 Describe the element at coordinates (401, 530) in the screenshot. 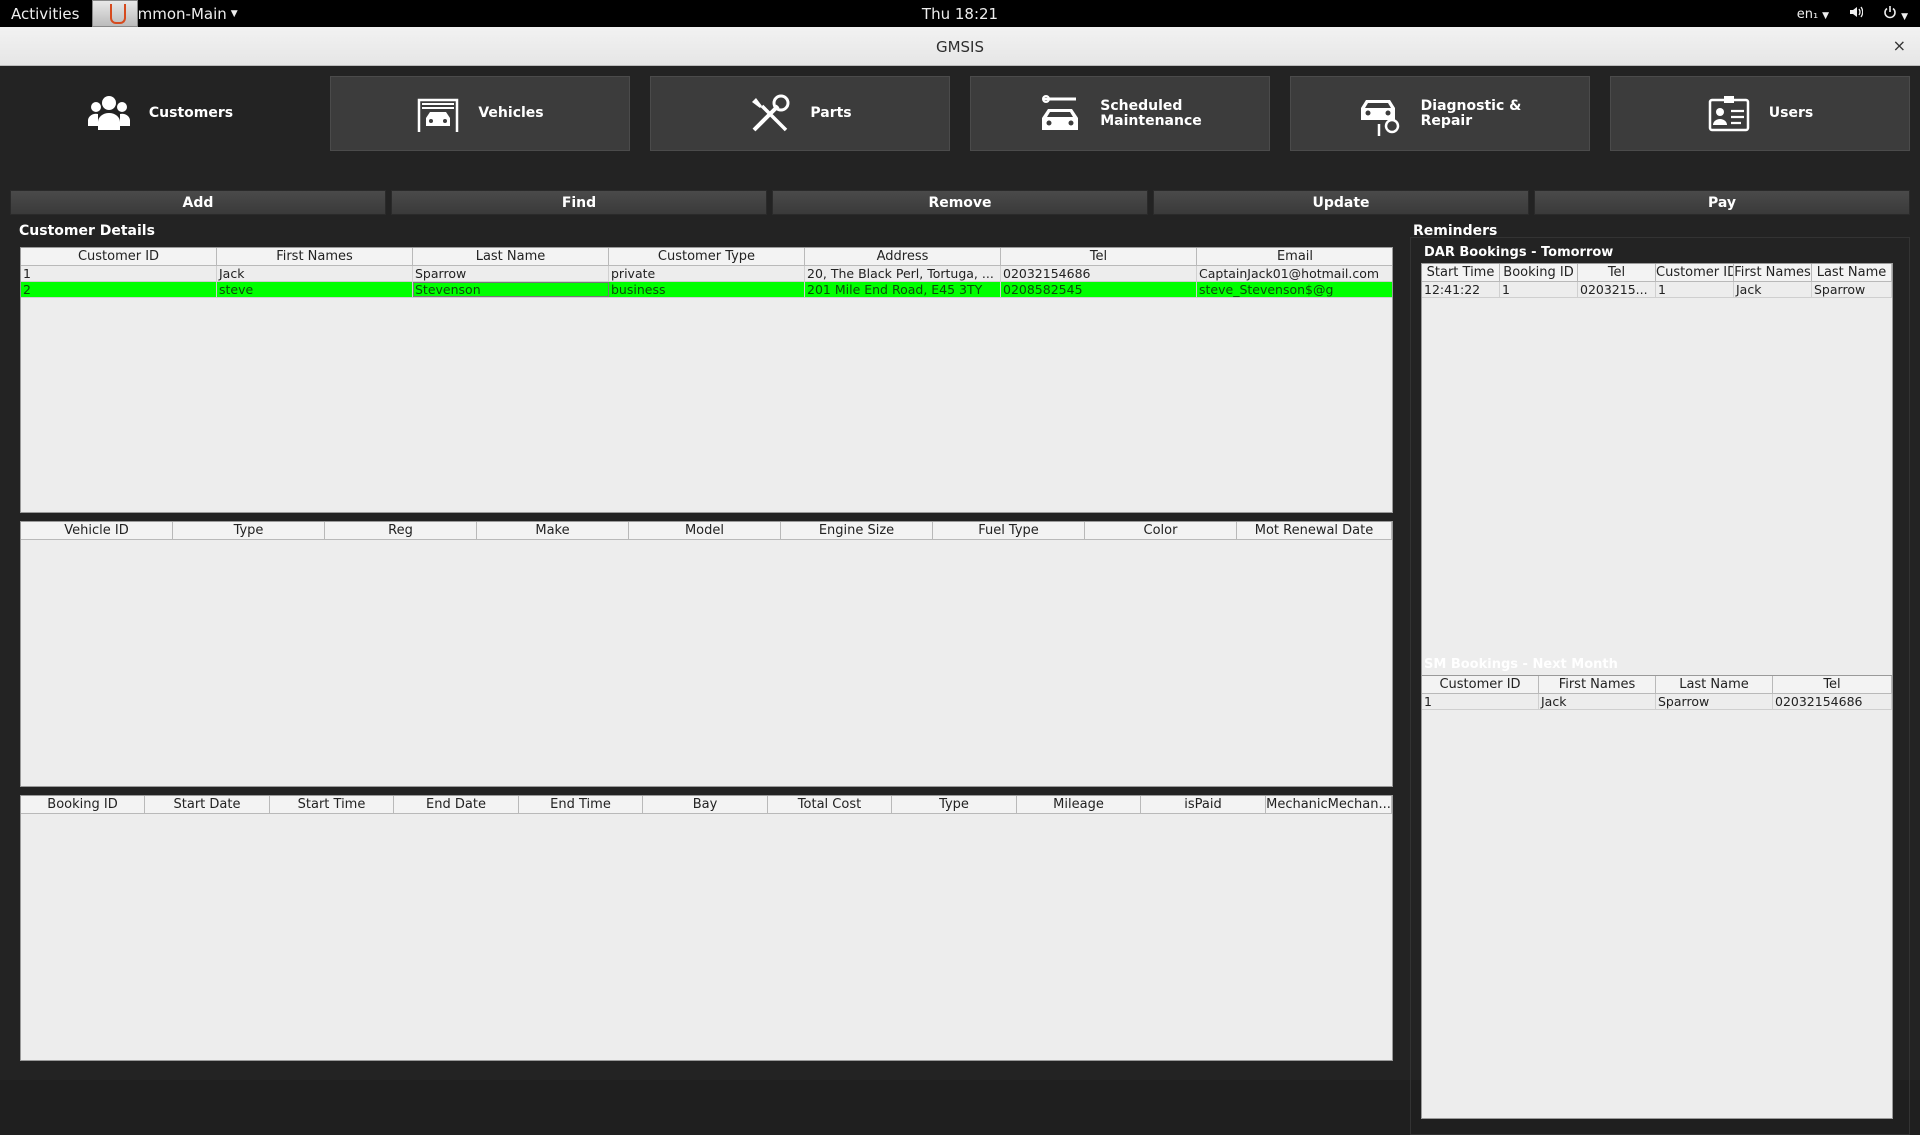

I see `column-header: Reg` at that location.